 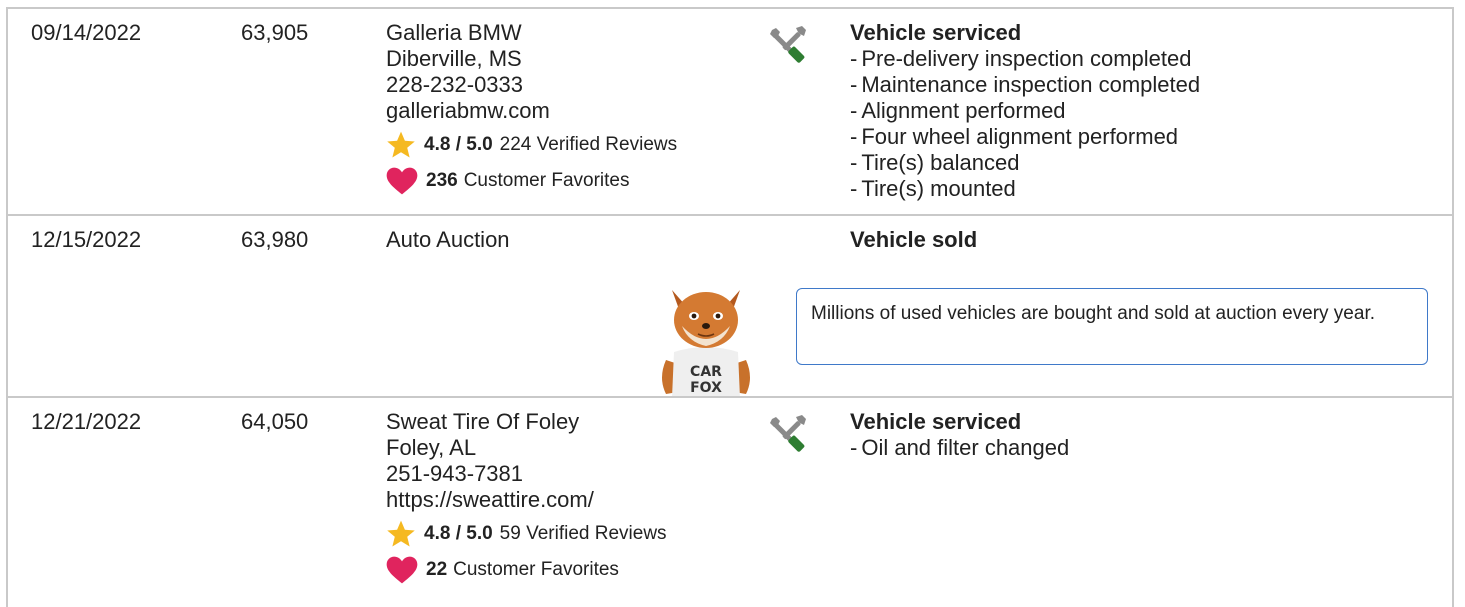 I want to click on record-date: 12/21/2022, so click(x=86, y=421).